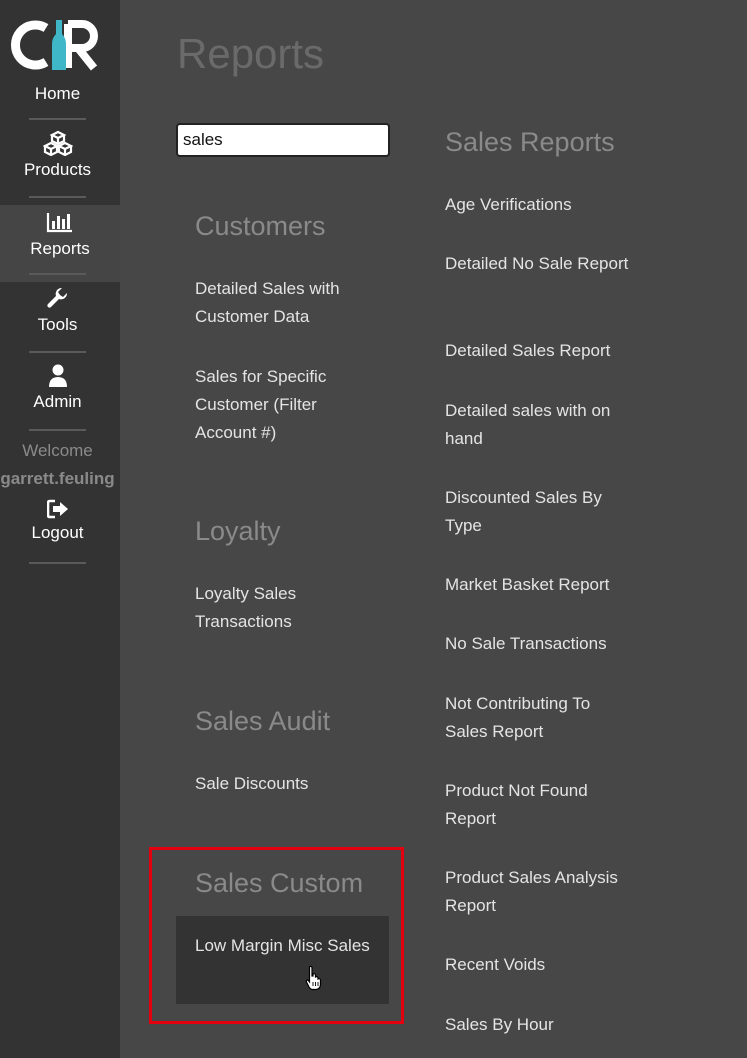 This screenshot has width=747, height=1058. What do you see at coordinates (260, 226) in the screenshot?
I see `section-title-customers: Customers` at bounding box center [260, 226].